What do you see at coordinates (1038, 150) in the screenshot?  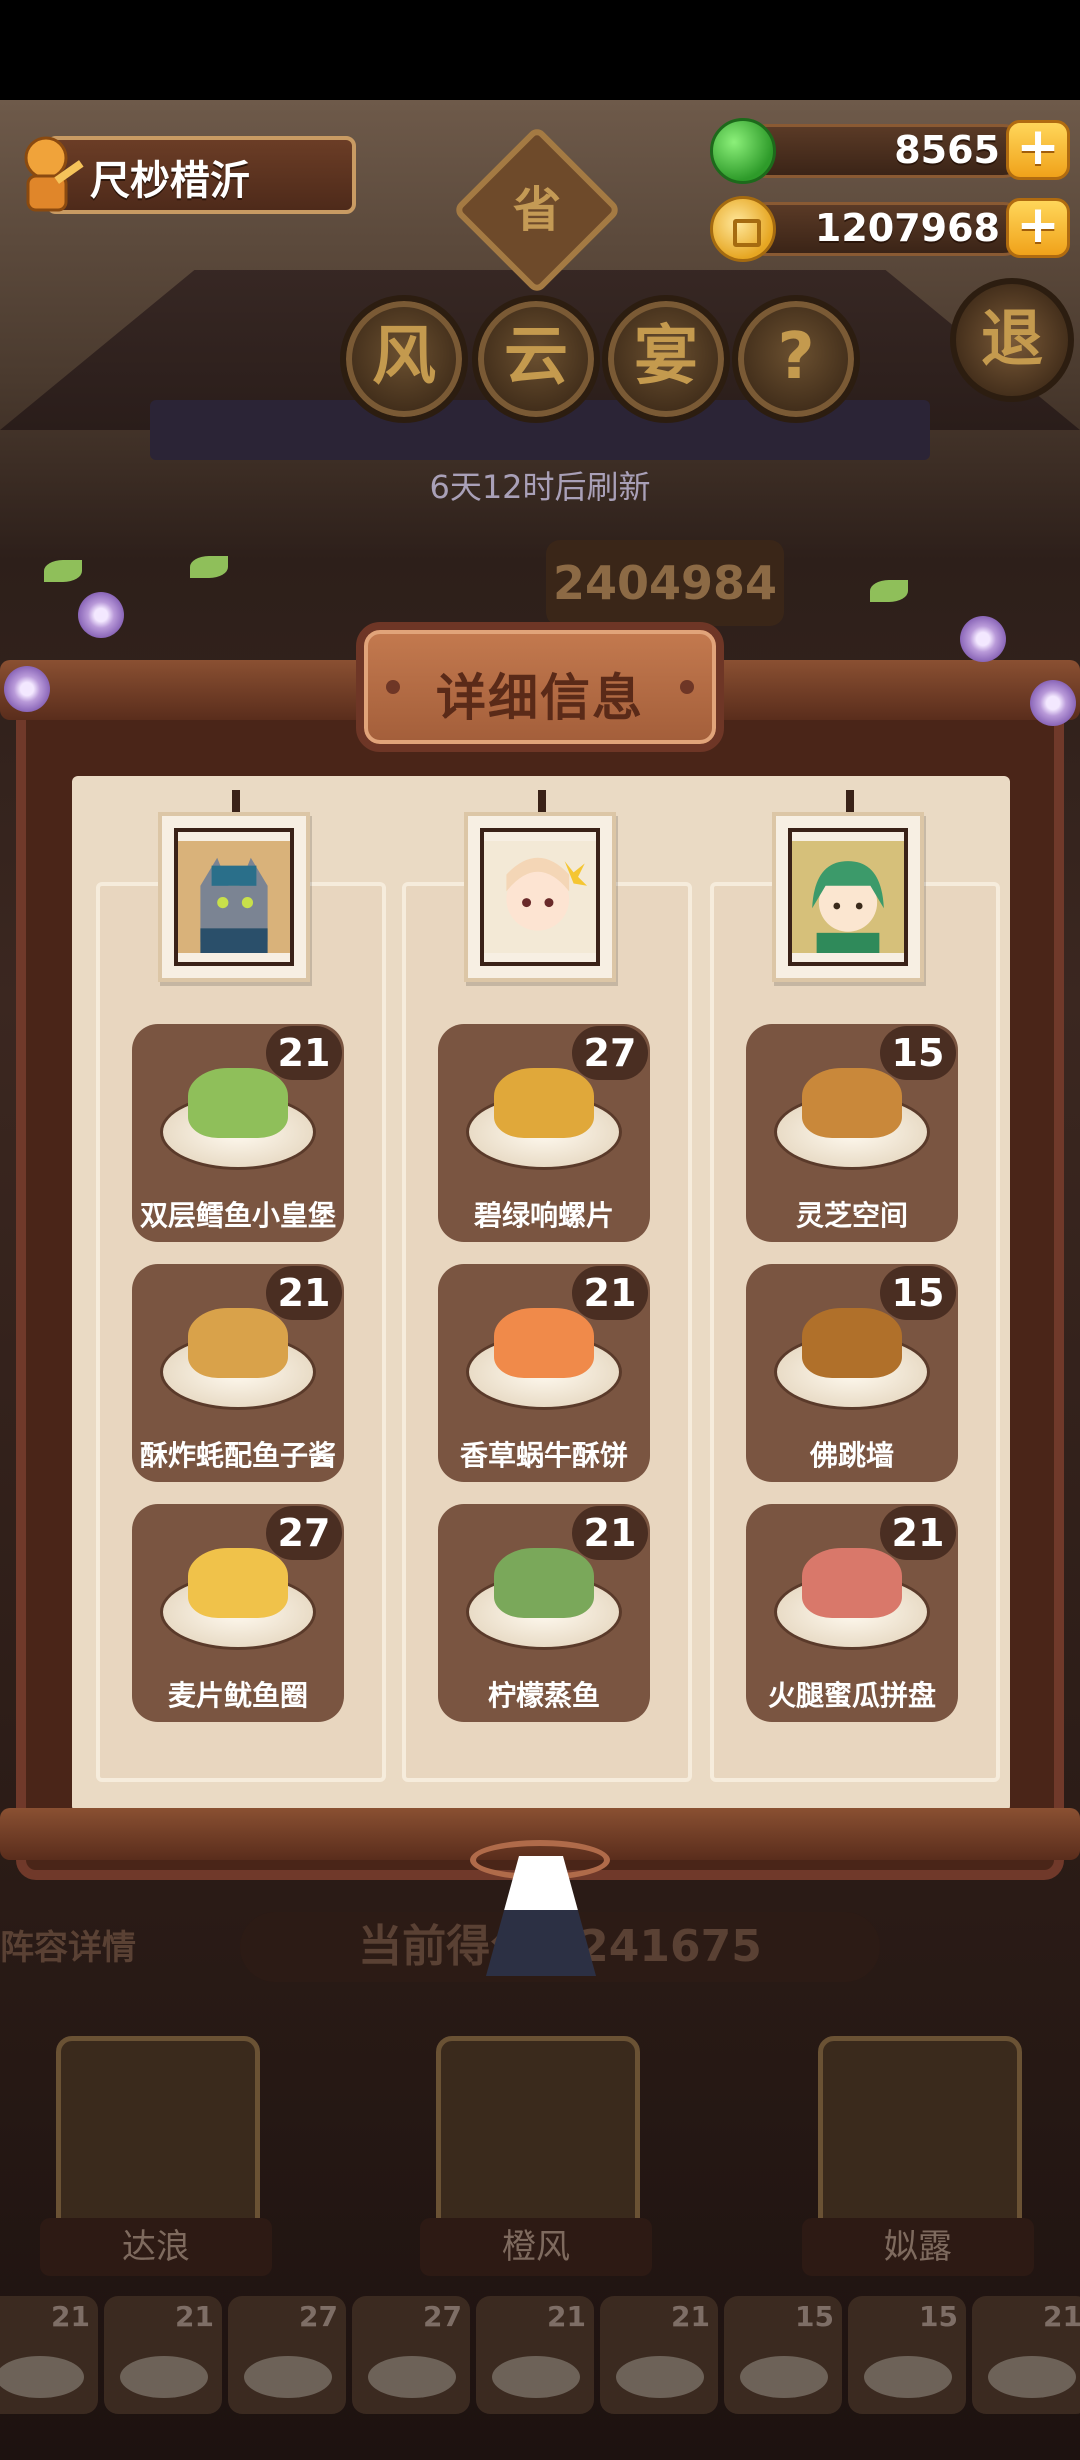 I see `add-gems-button: +` at bounding box center [1038, 150].